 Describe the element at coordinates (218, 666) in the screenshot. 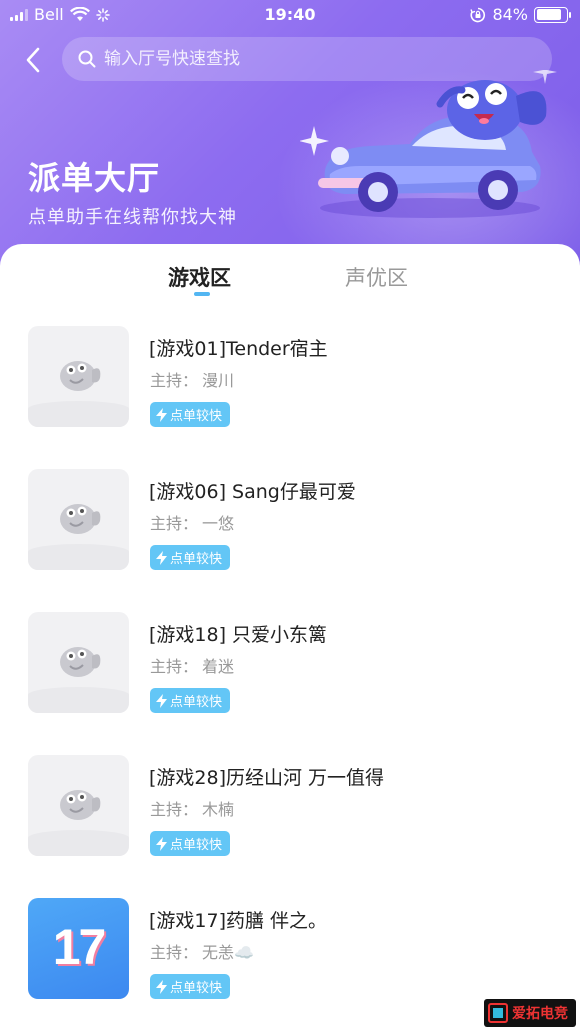

I see `room-host-name: 着迷` at that location.